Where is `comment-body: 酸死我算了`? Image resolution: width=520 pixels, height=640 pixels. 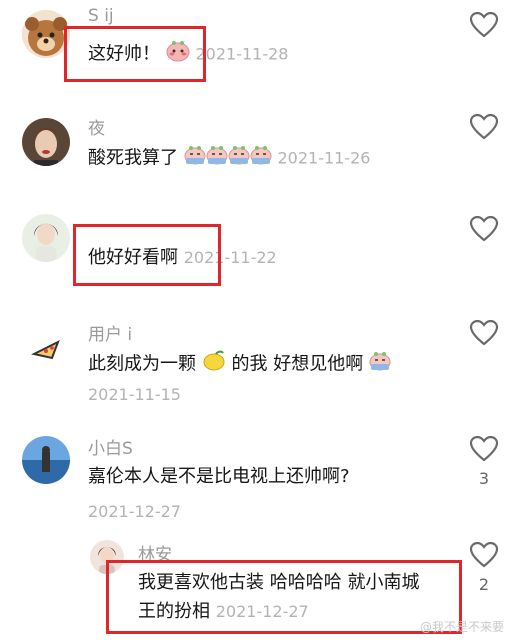 comment-body: 酸死我算了 is located at coordinates (133, 158).